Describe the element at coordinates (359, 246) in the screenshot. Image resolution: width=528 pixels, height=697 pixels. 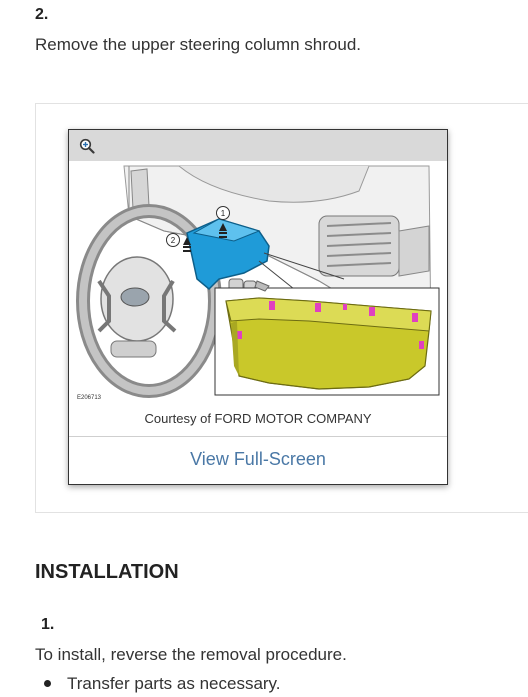
I see `air-vent` at that location.